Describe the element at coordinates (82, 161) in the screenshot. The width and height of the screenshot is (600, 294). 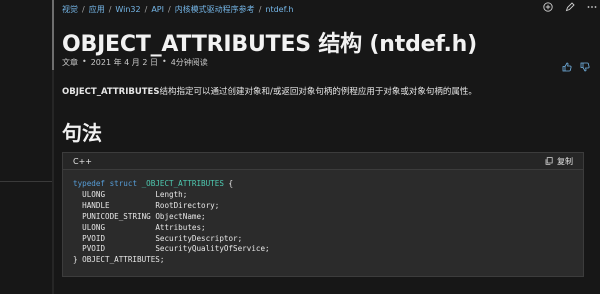
I see `code-language: C++` at that location.